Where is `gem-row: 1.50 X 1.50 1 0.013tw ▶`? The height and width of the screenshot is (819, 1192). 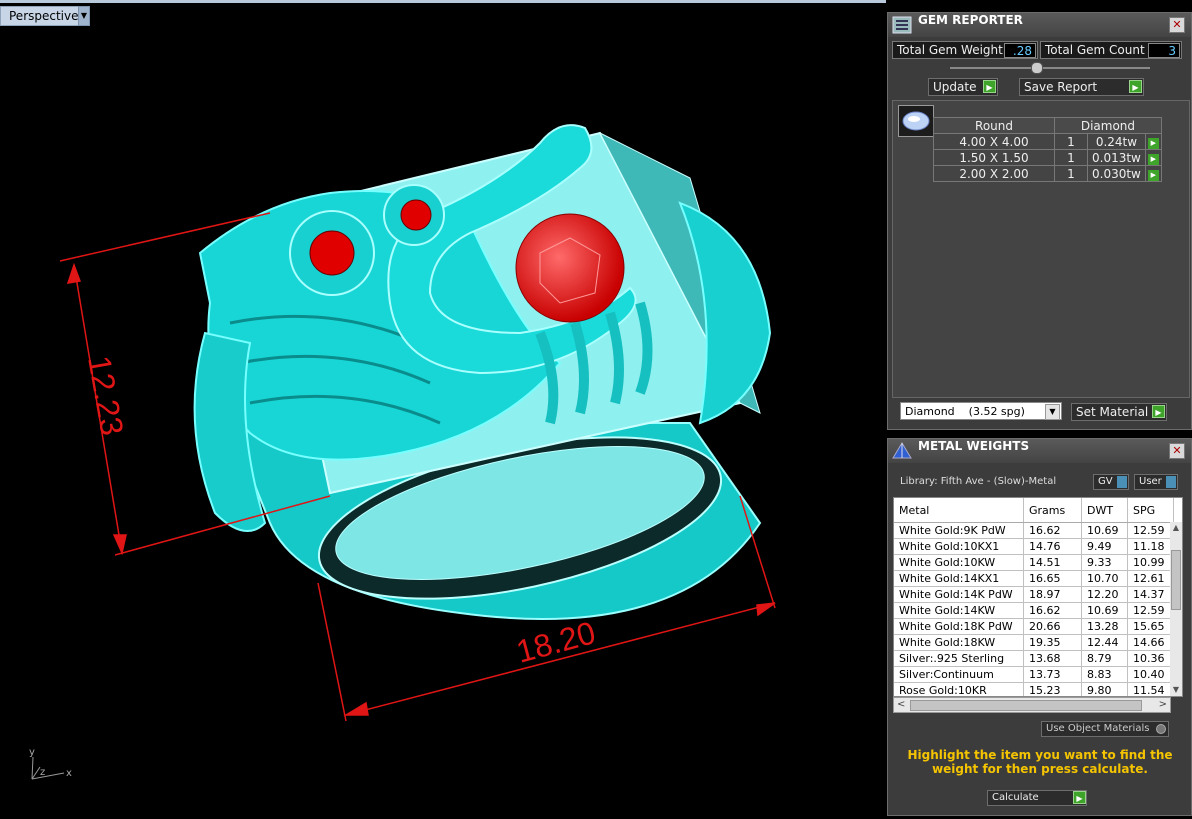 gem-row: 1.50 X 1.50 1 0.013tw ▶ is located at coordinates (1047, 157).